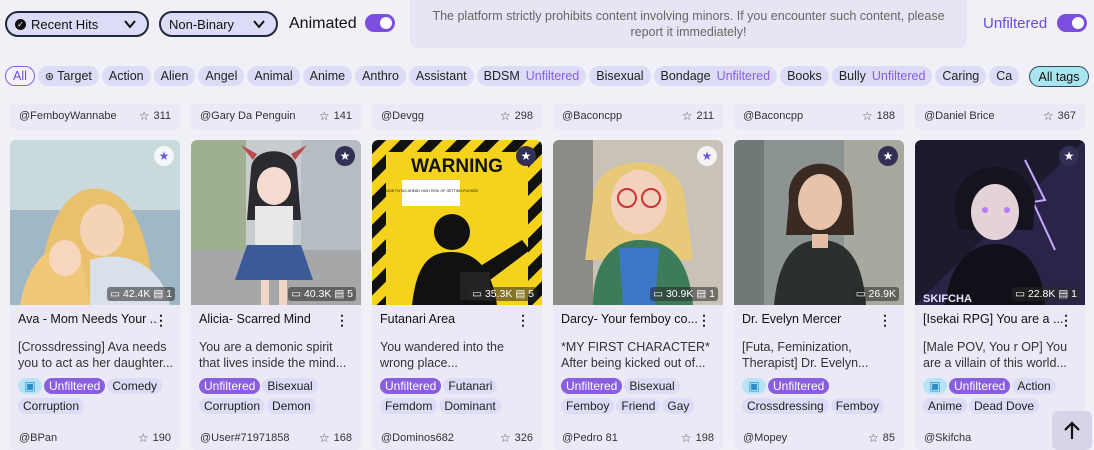 The height and width of the screenshot is (450, 1094). Describe the element at coordinates (68, 76) in the screenshot. I see `tag-target: ⊛ Target` at that location.